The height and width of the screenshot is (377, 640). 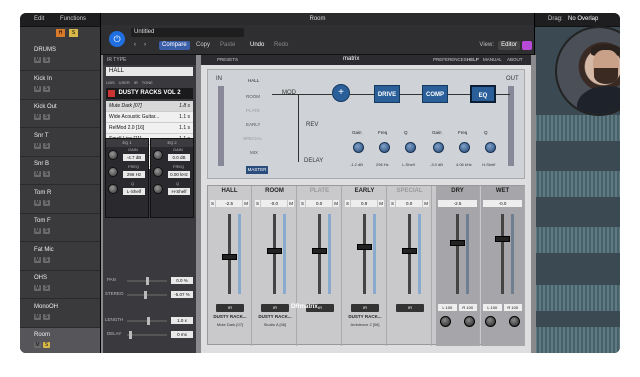 I want to click on channel-gain-value: -2.5, so click(x=229, y=203).